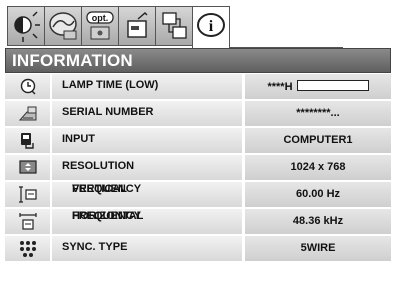 The height and width of the screenshot is (282, 397). What do you see at coordinates (198, 194) in the screenshot?
I see `info-row-vertical-frequency: VERTICAL FREQUENCY 60.00 Hz` at bounding box center [198, 194].